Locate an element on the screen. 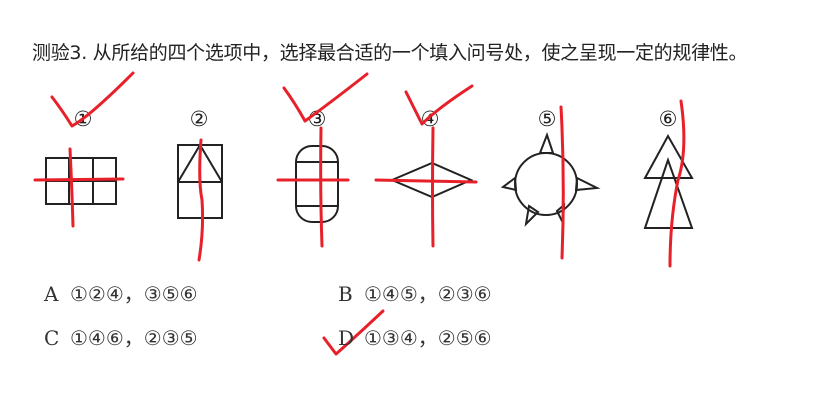 Image resolution: width=836 pixels, height=412 pixels. option-letter: A is located at coordinates (51, 294).